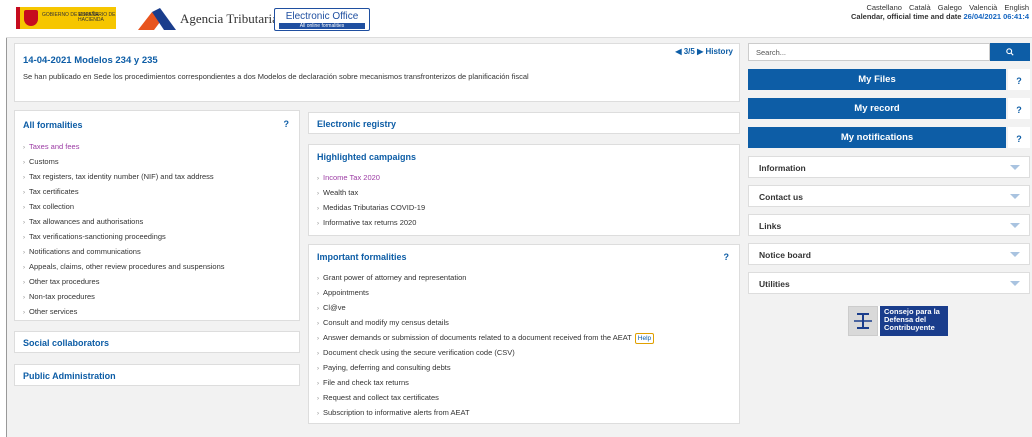  Describe the element at coordinates (1019, 79) in the screenshot. I see `my-files-help-icon: ?` at that location.